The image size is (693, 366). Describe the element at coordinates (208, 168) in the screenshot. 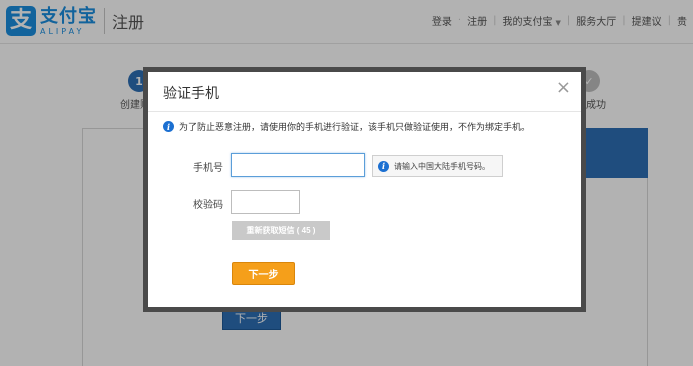

I see `phone-label: 手机号` at that location.